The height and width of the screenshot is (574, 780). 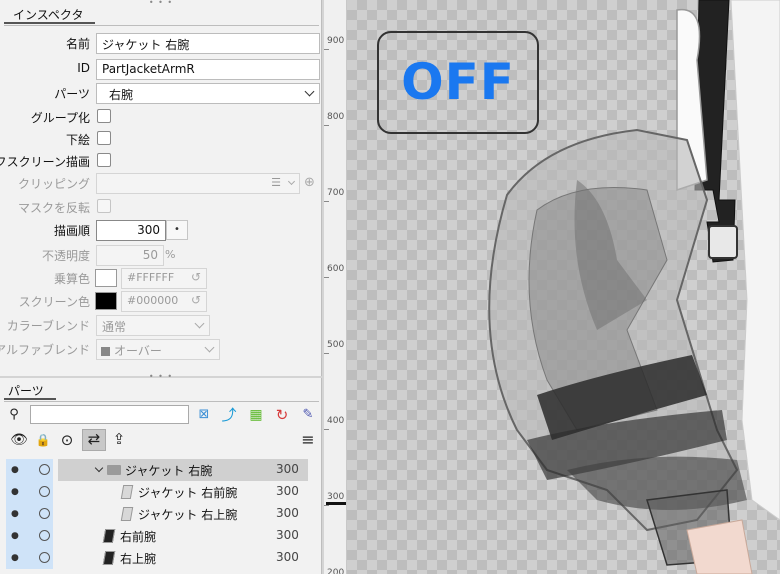 I want to click on offscreen-row: オフスクリーン描画, so click(x=161, y=161).